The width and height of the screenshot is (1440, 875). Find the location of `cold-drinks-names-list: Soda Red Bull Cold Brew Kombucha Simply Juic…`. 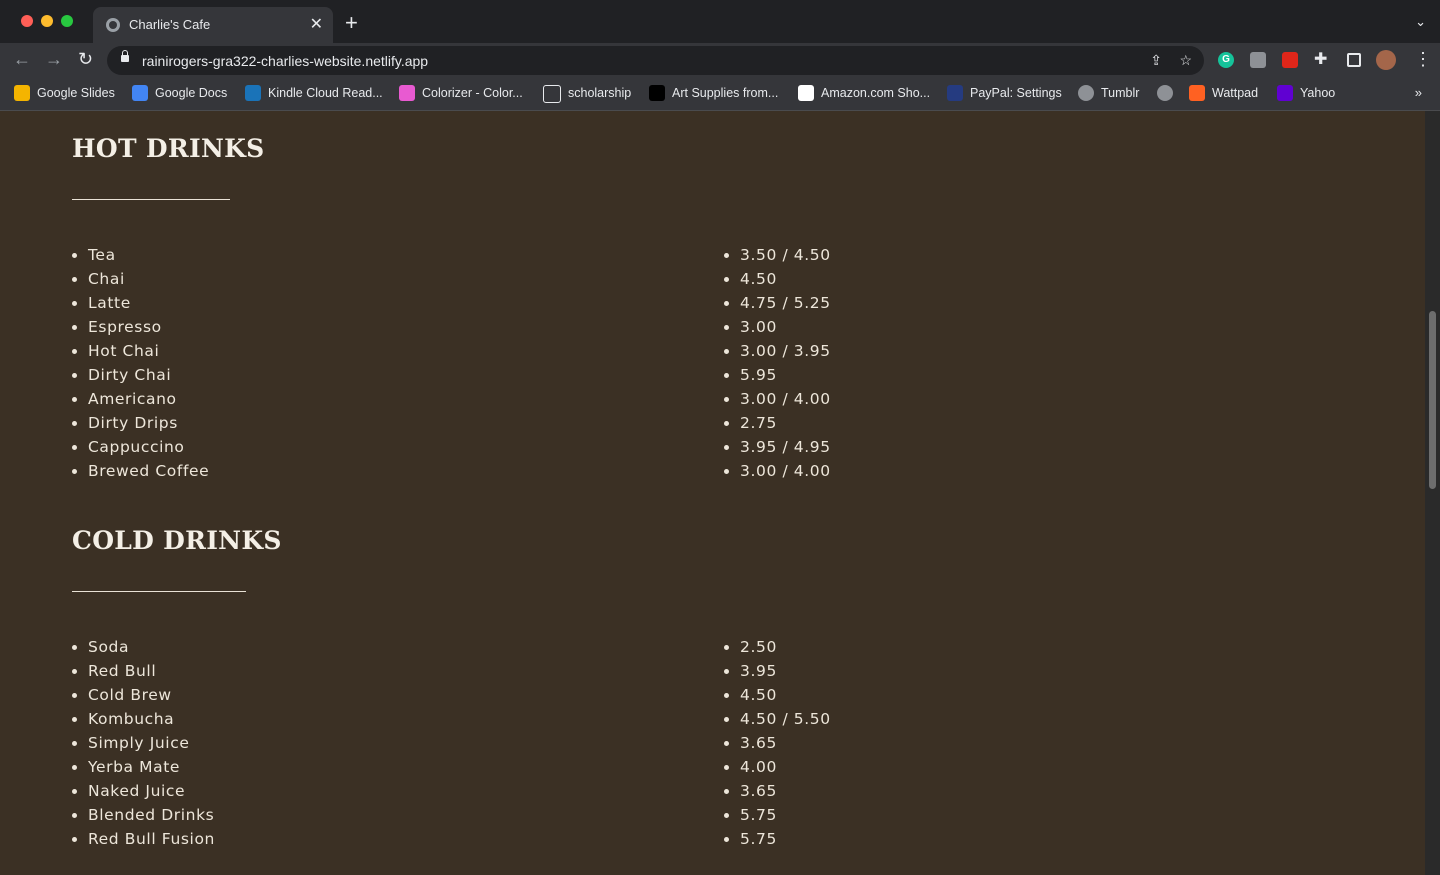

cold-drinks-names-list: Soda Red Bull Cold Brew Kombucha Simply Juic… is located at coordinates (143, 743).